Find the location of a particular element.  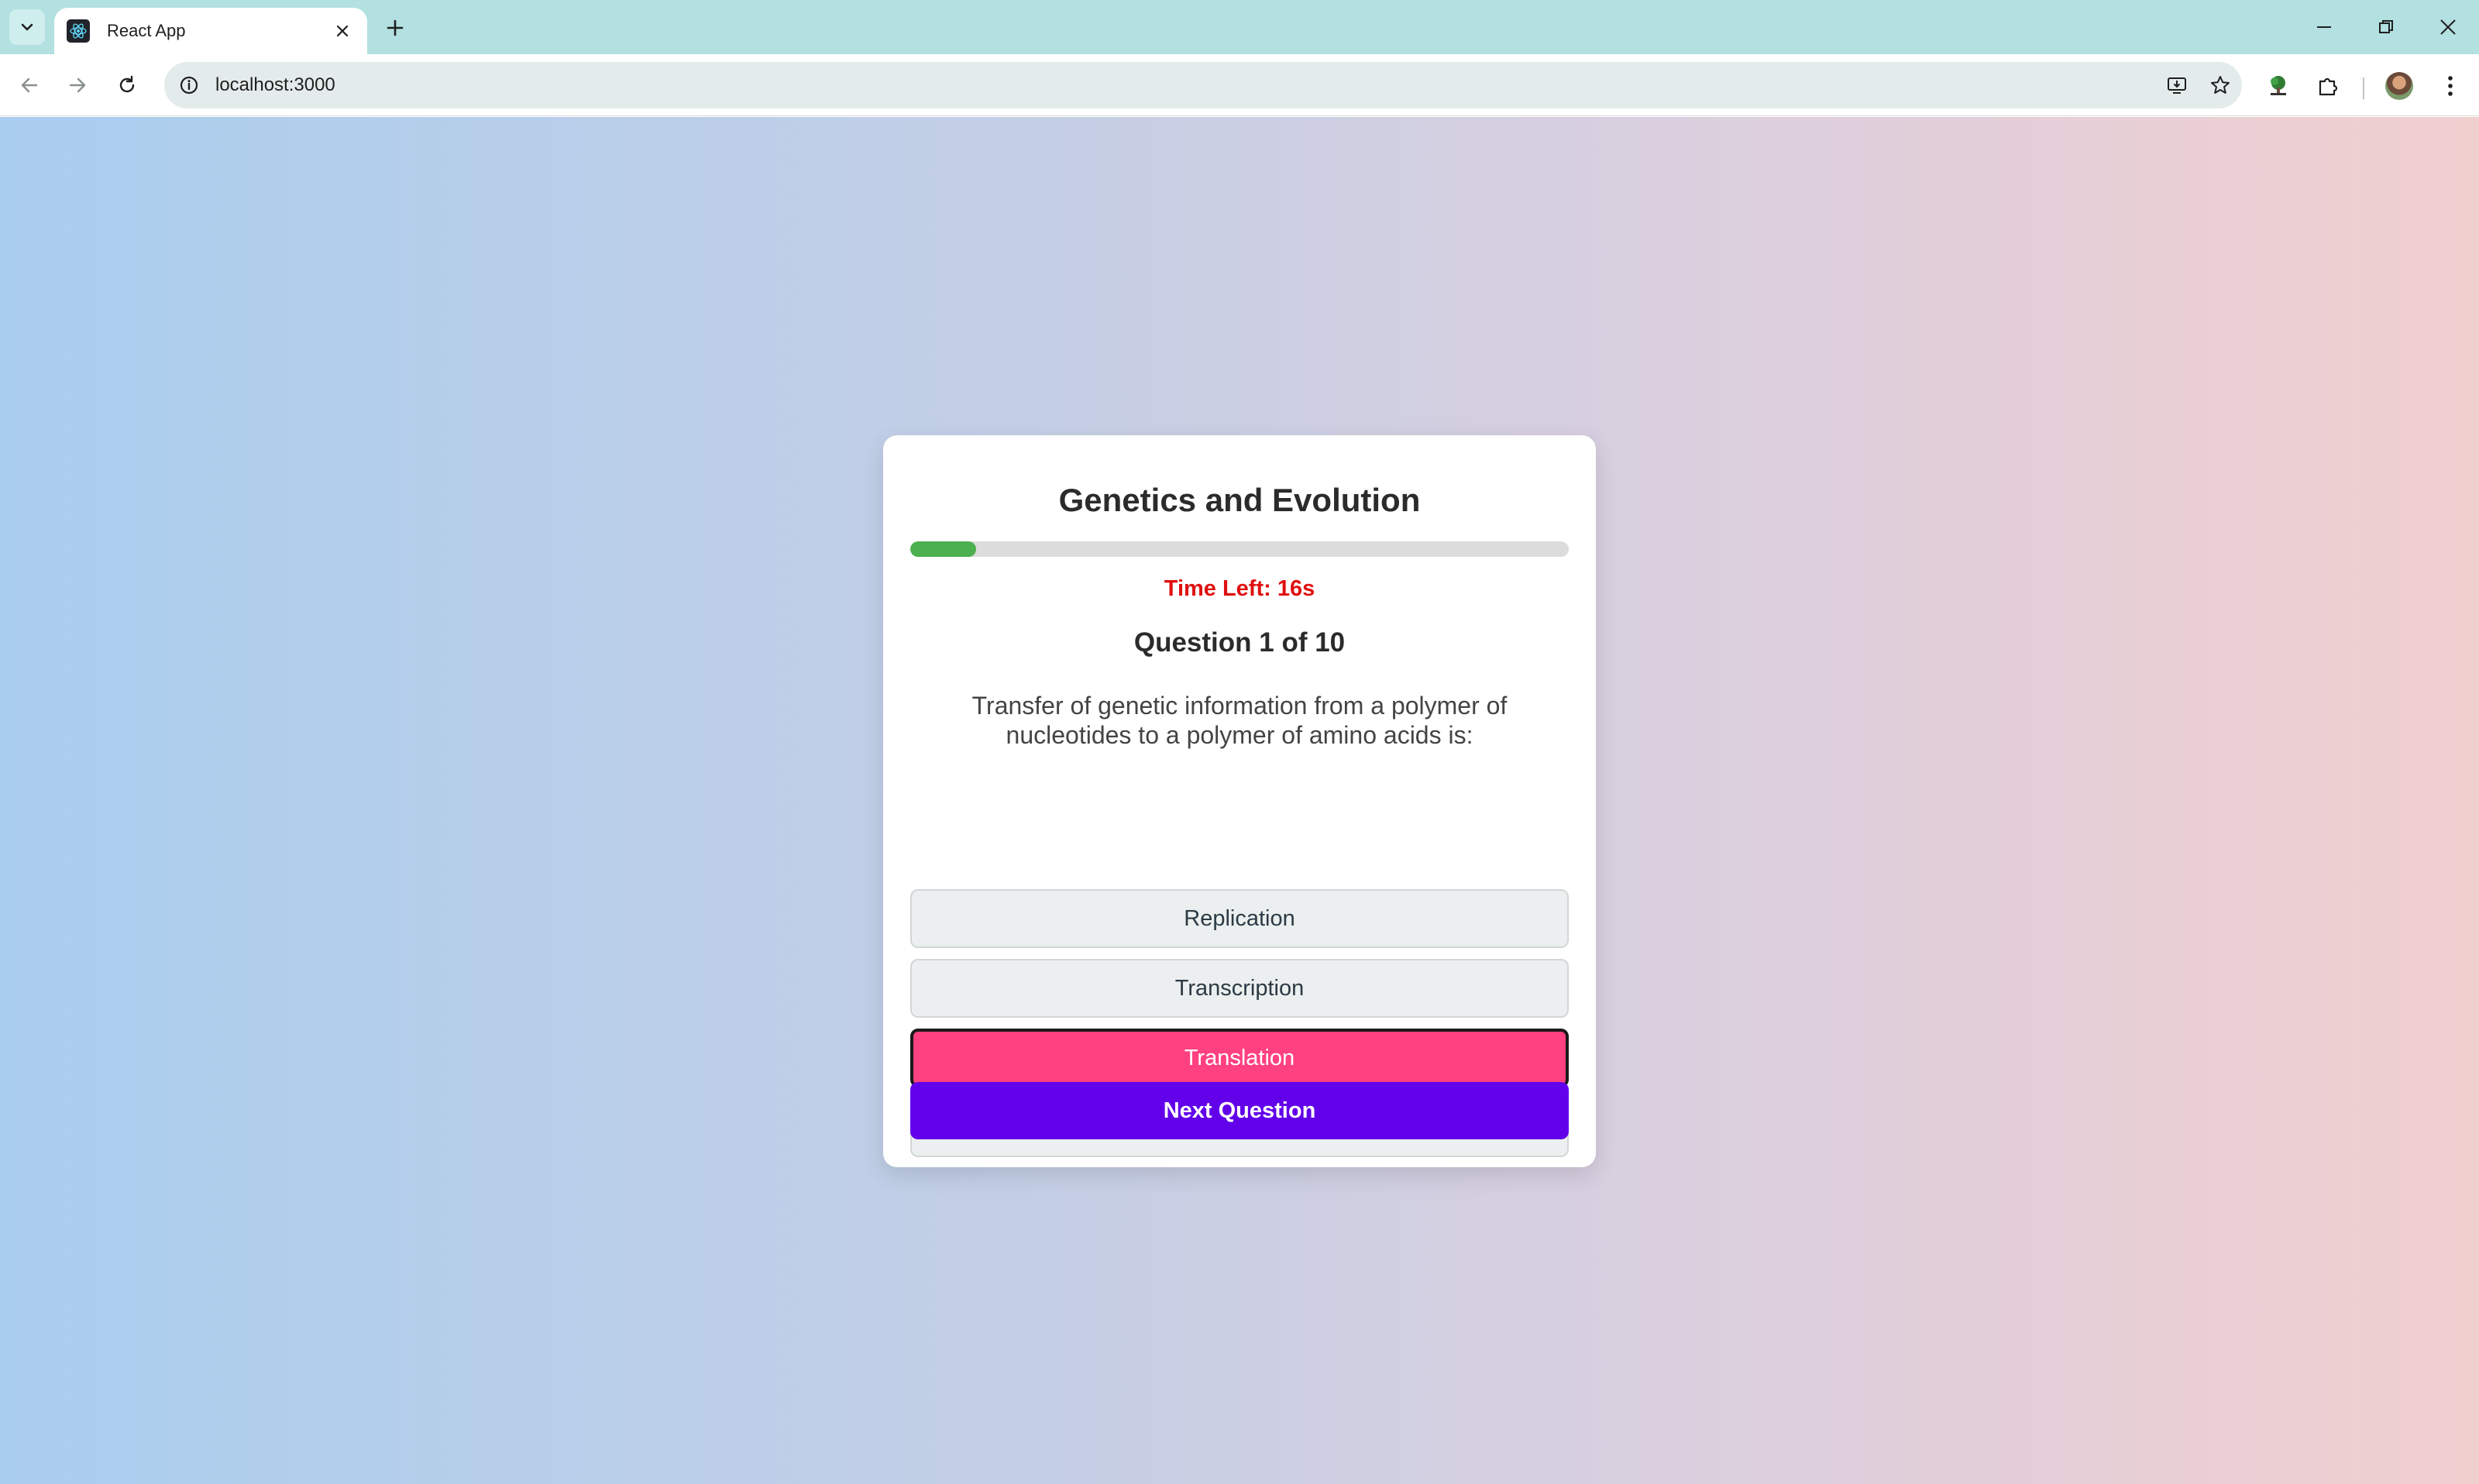

minimize-button is located at coordinates (2324, 27).